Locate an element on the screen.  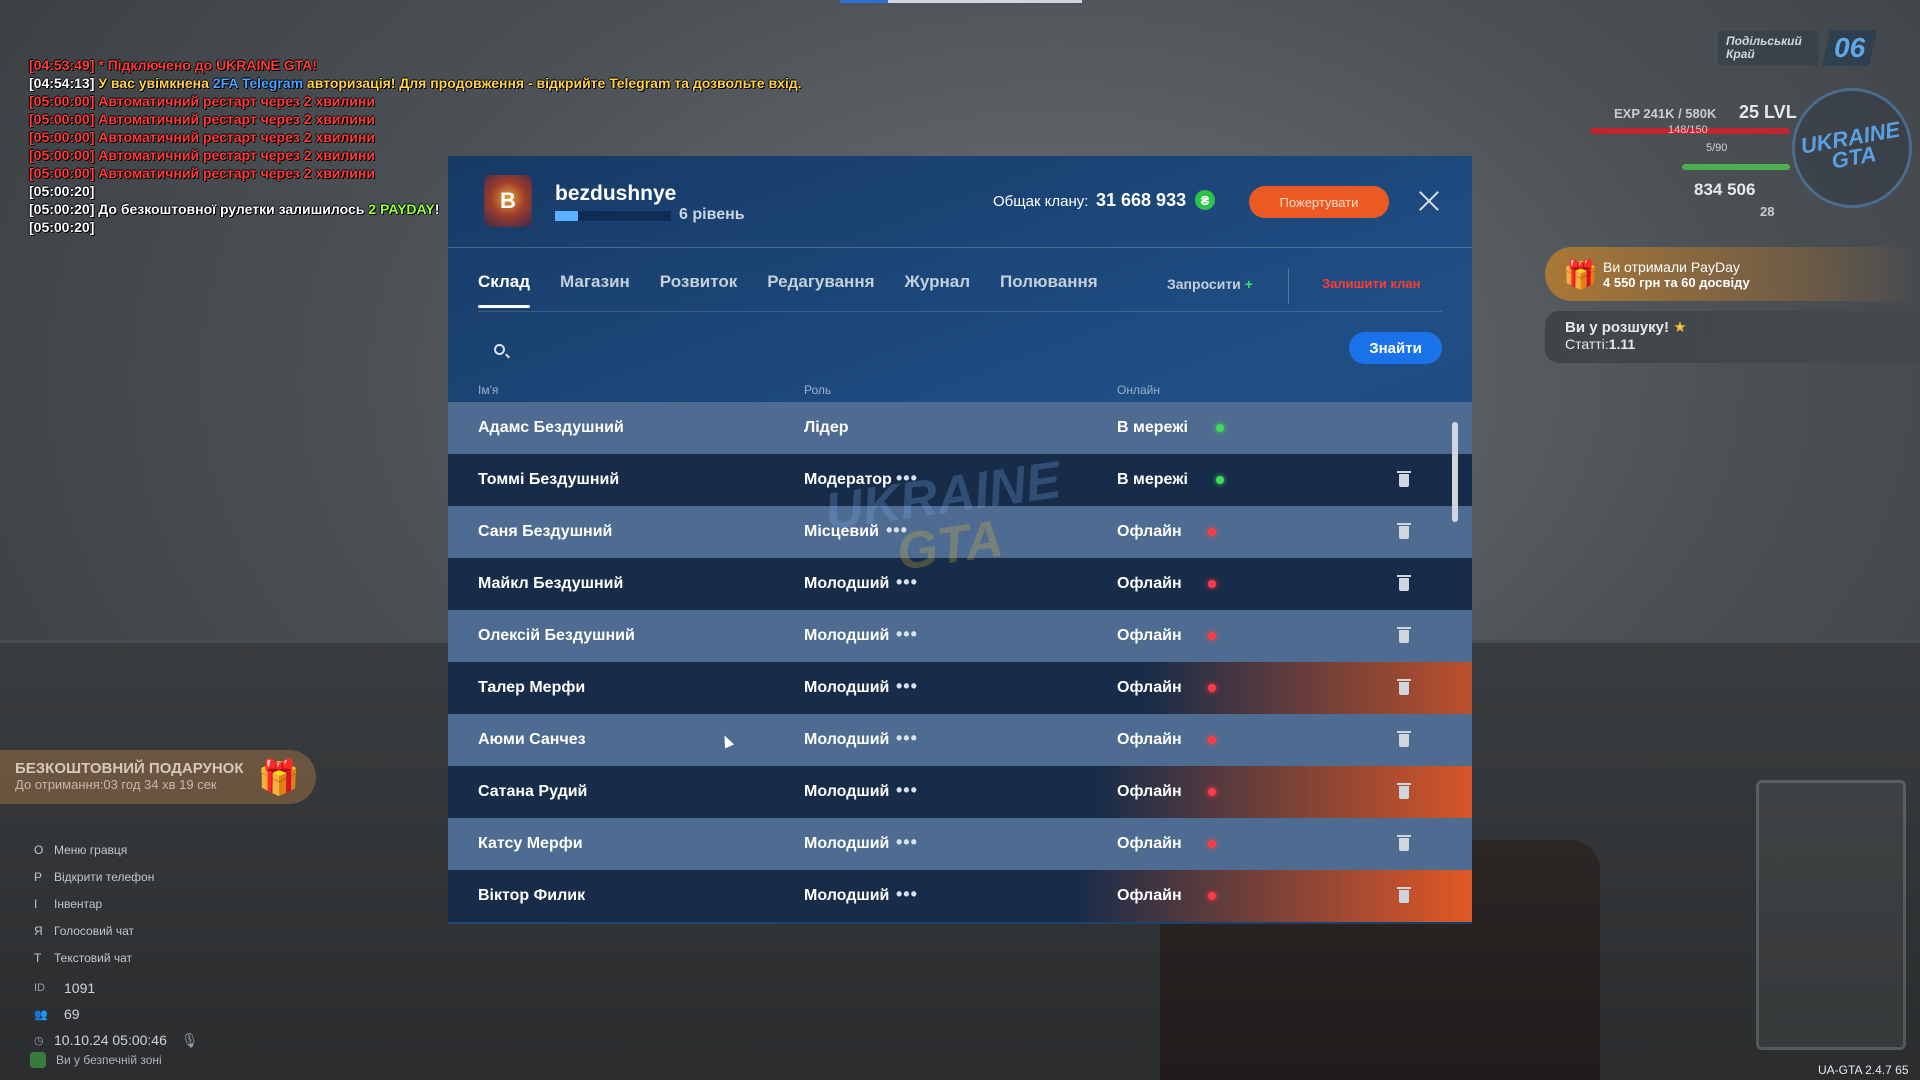
search-bar is located at coordinates (960, 350).